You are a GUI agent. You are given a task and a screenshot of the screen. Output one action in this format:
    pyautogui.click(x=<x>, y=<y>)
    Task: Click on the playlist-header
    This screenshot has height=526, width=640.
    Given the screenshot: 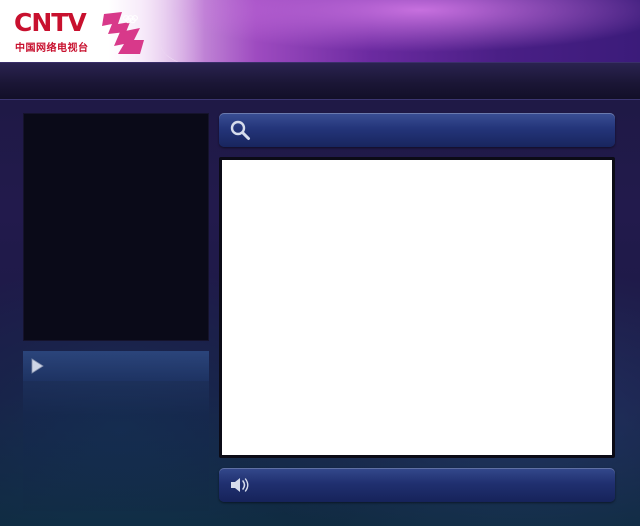 What is the action you would take?
    pyautogui.click(x=116, y=366)
    